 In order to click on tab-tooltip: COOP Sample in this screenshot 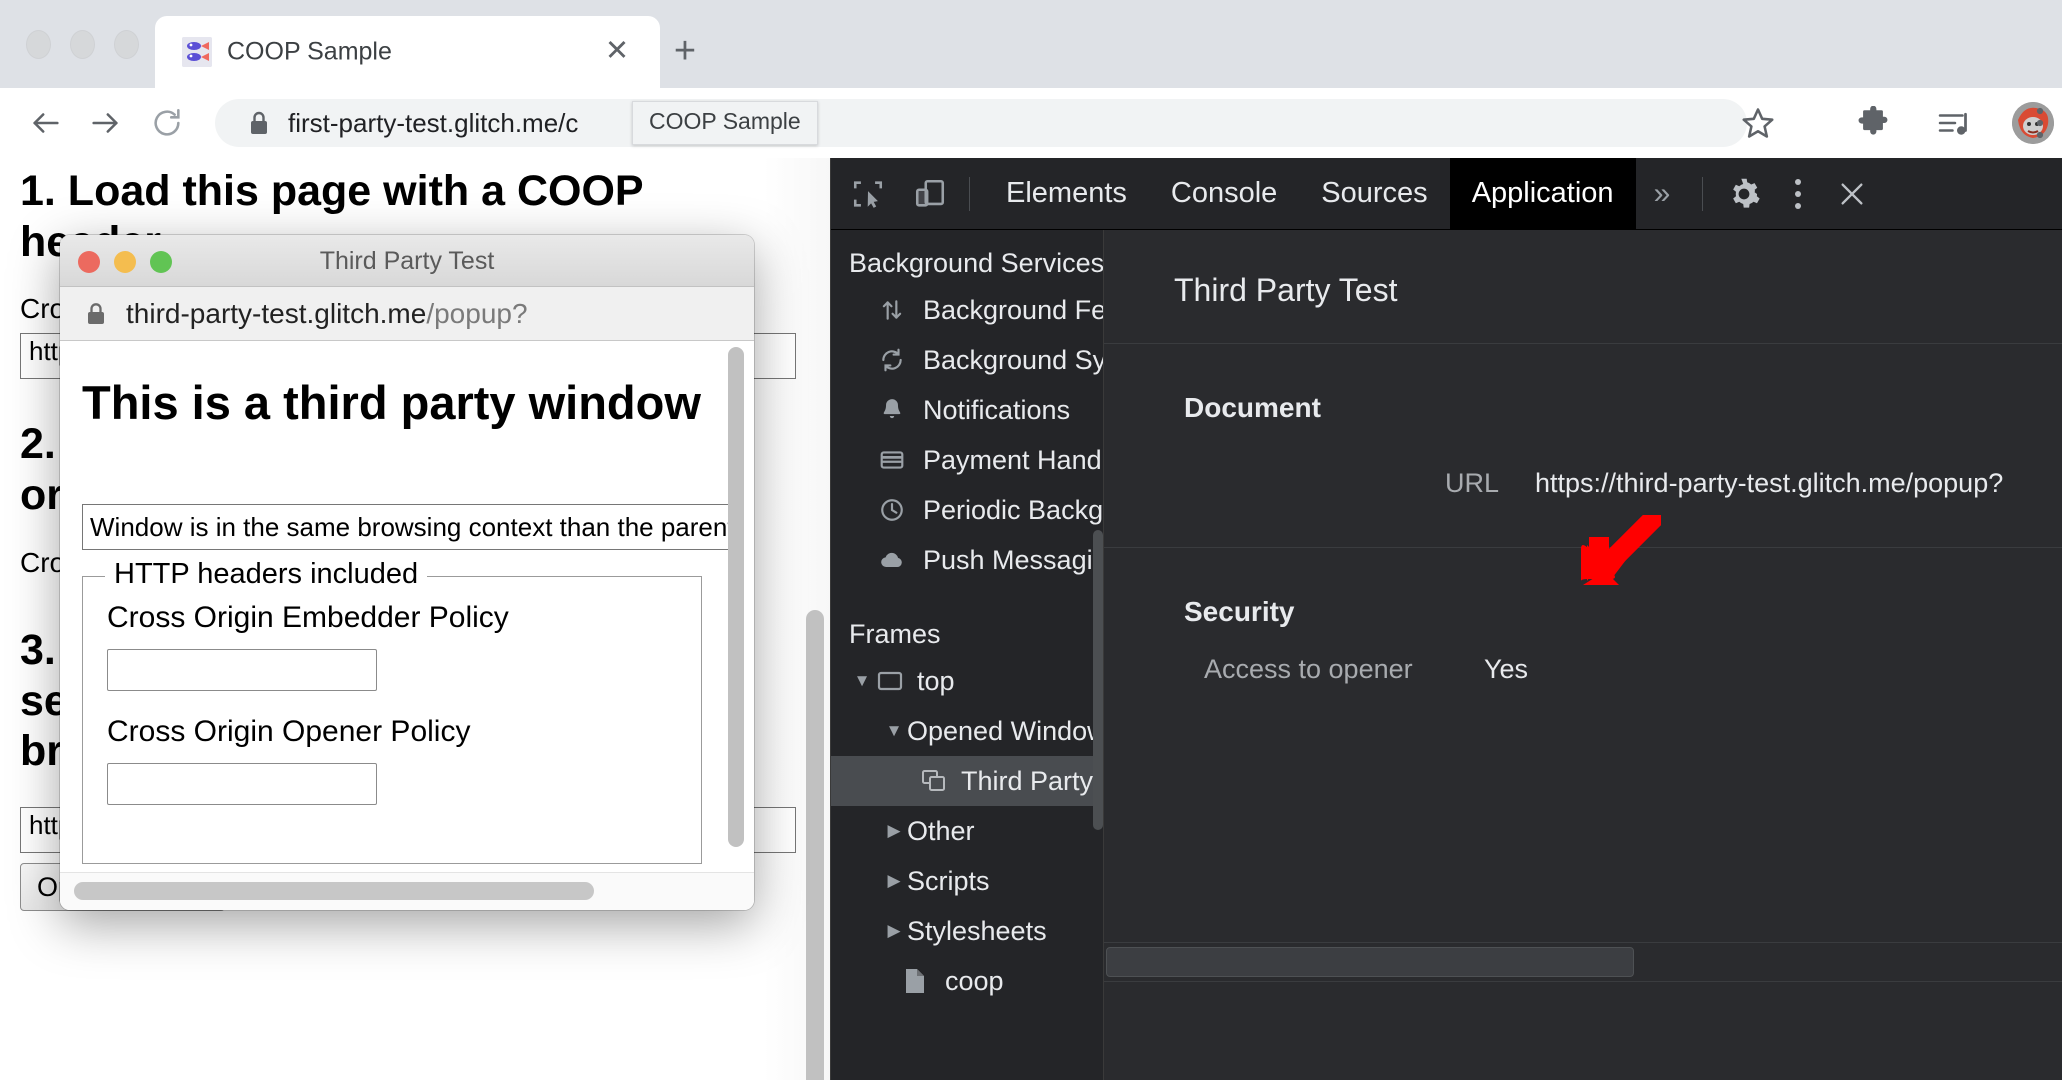, I will do `click(725, 123)`.